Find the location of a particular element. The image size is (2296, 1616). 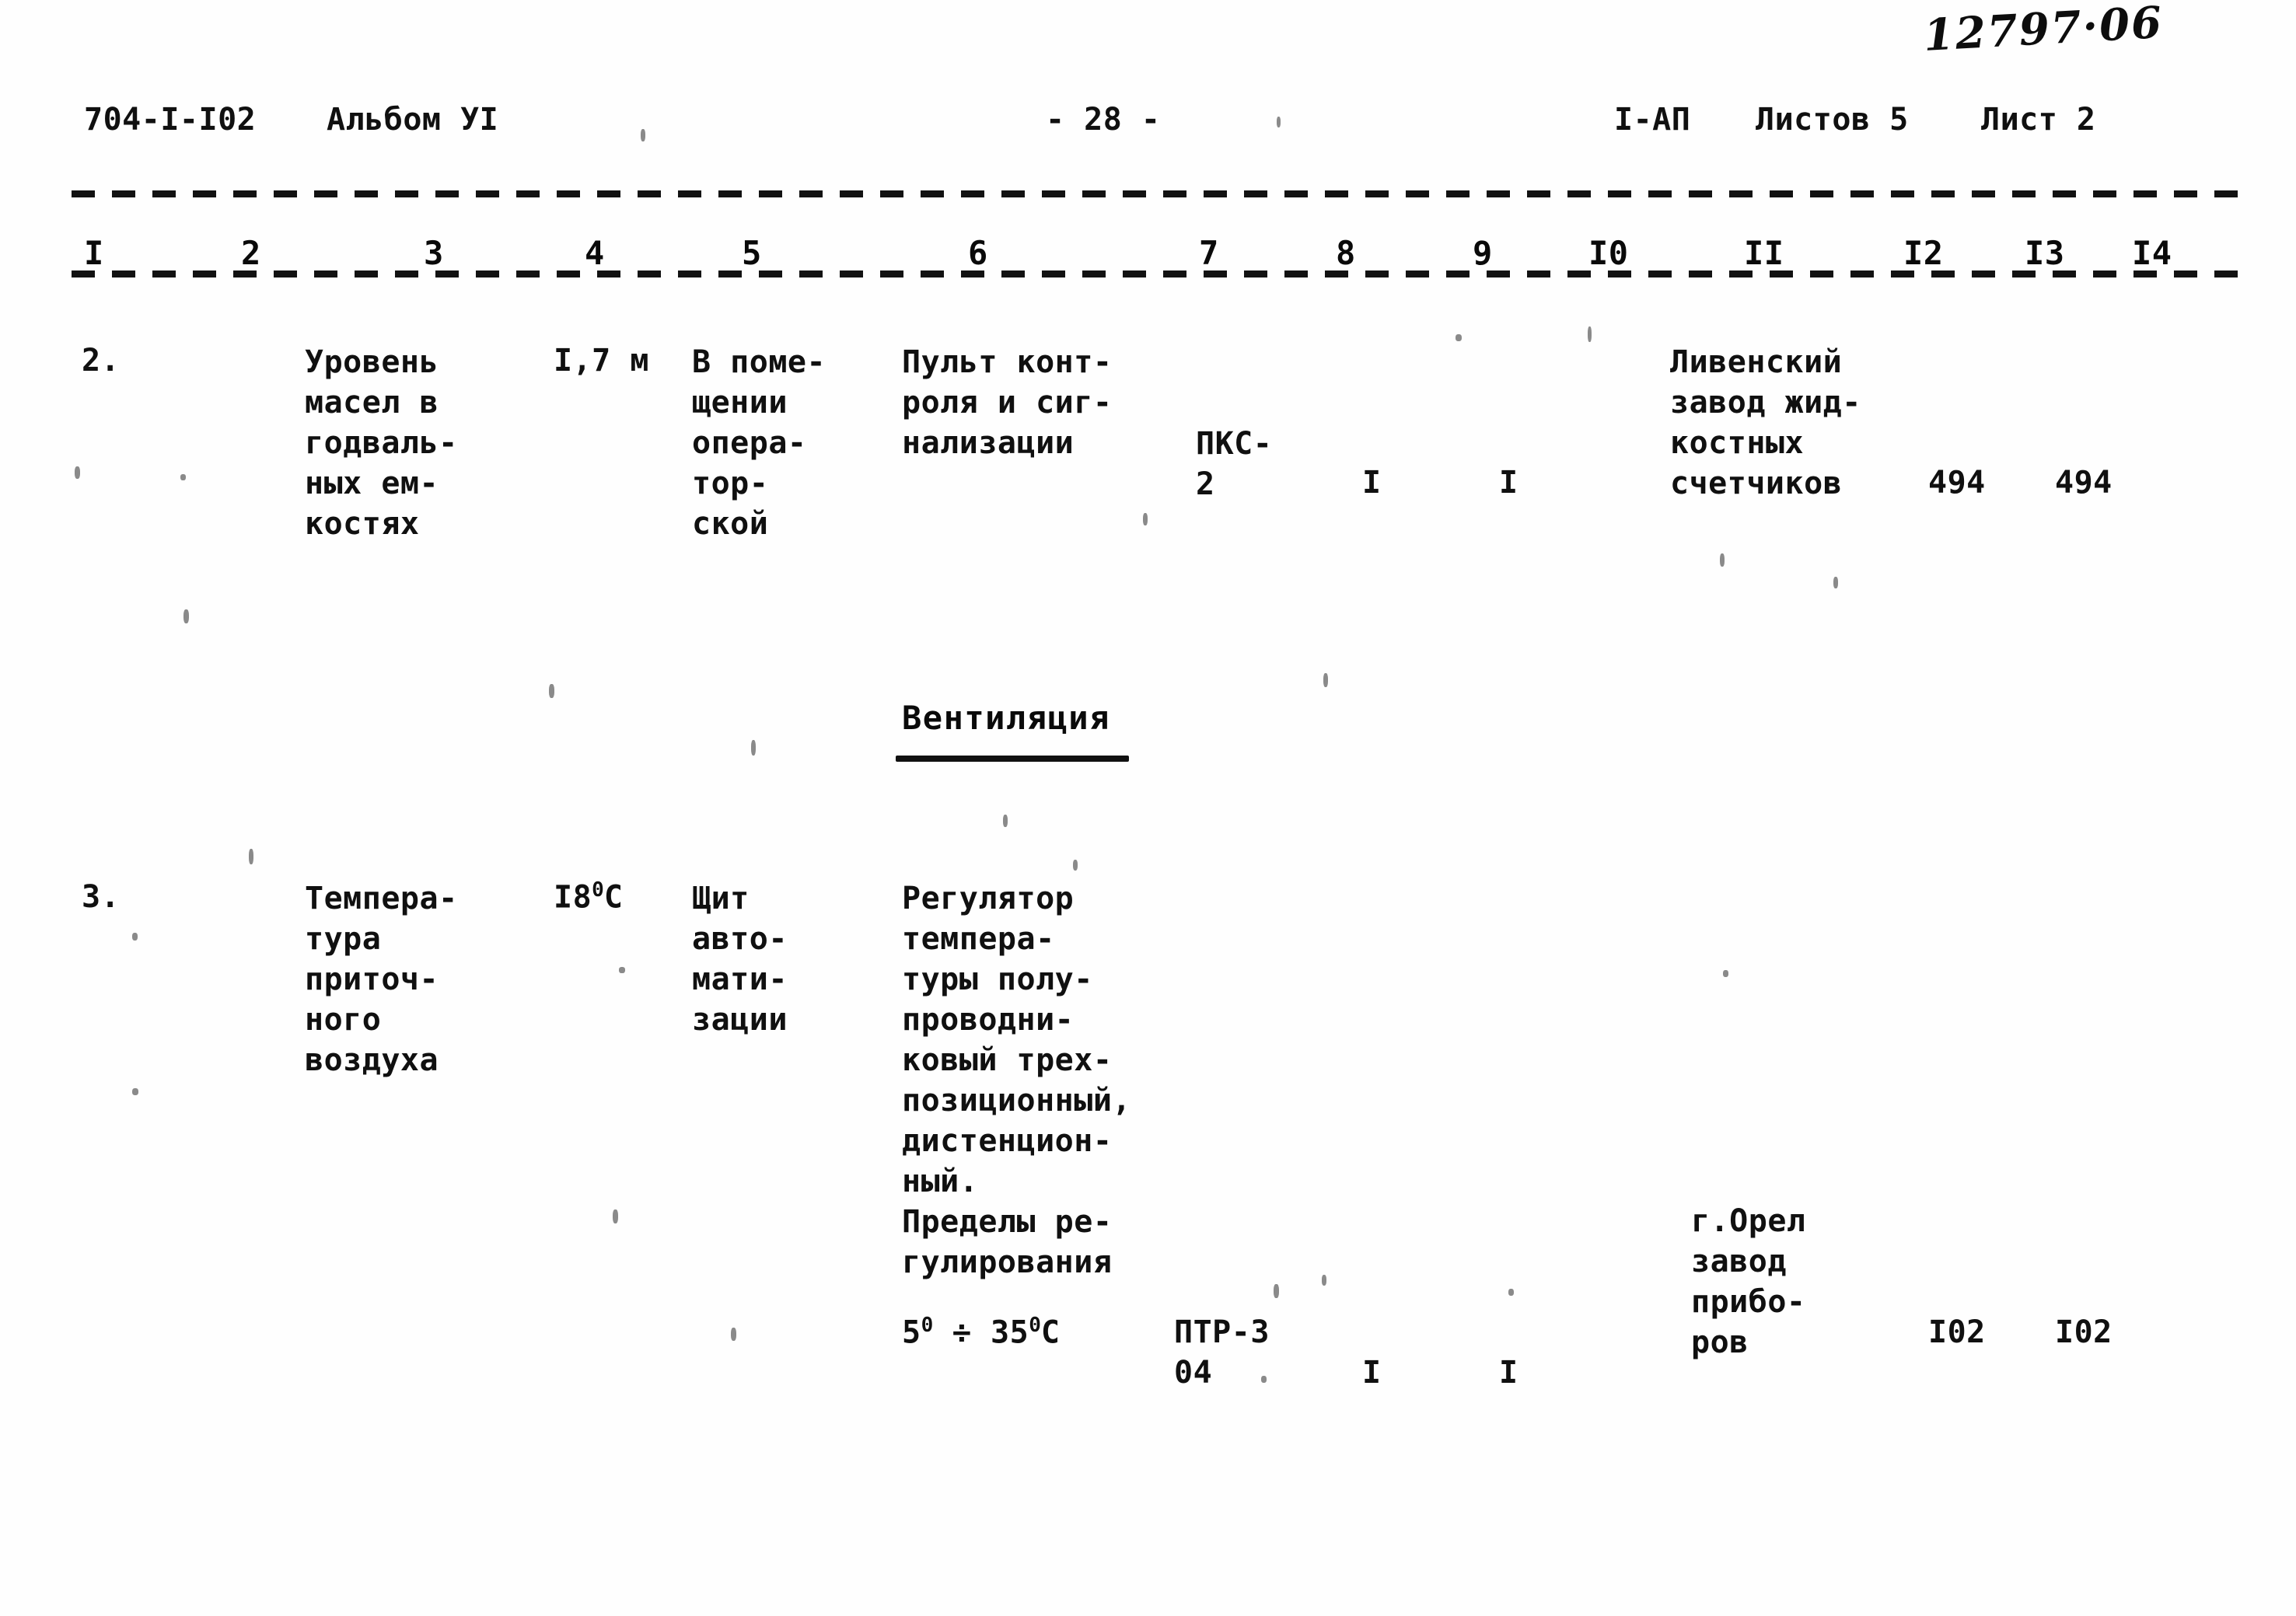

row-manufacturer: г.Орел завод прибо- ров is located at coordinates (1748, 1281).